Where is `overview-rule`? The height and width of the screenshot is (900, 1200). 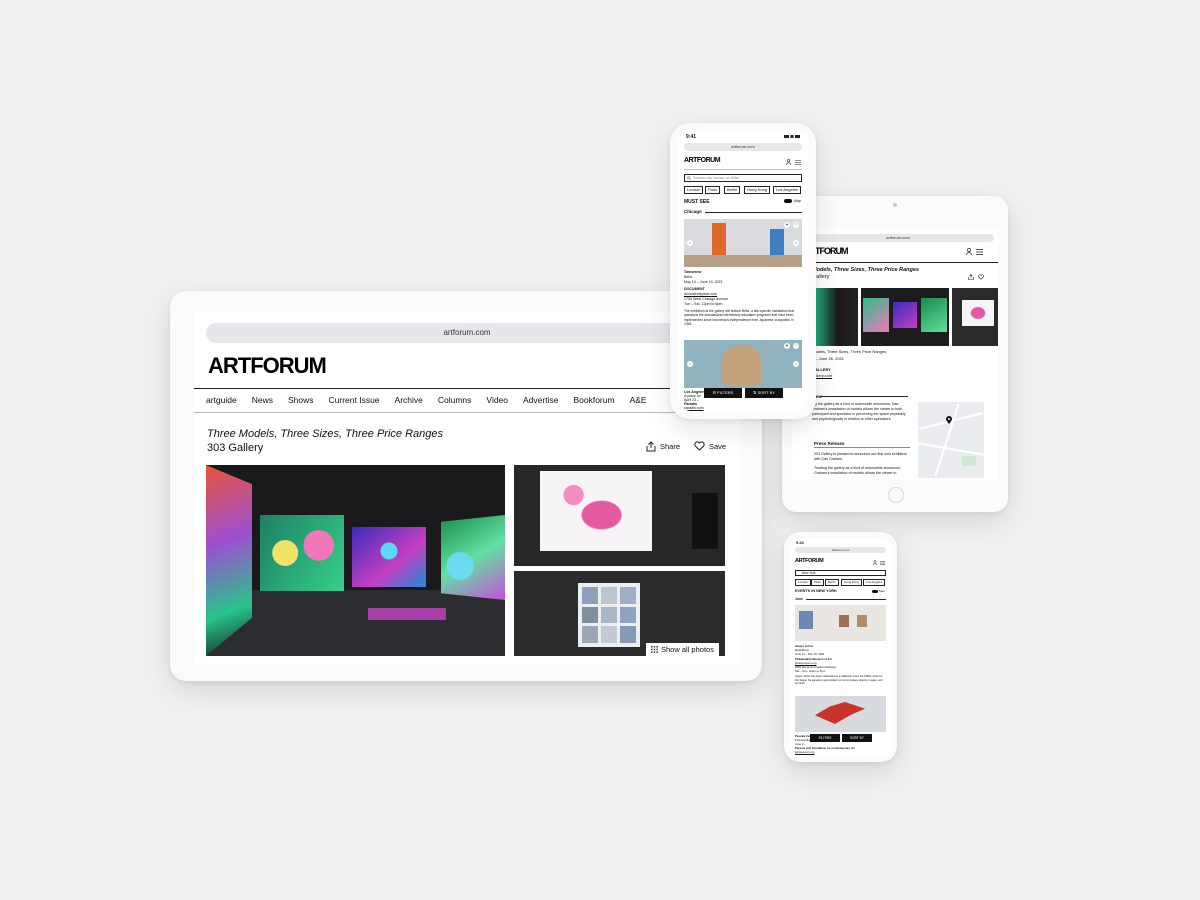
overview-rule is located at coordinates (864, 396).